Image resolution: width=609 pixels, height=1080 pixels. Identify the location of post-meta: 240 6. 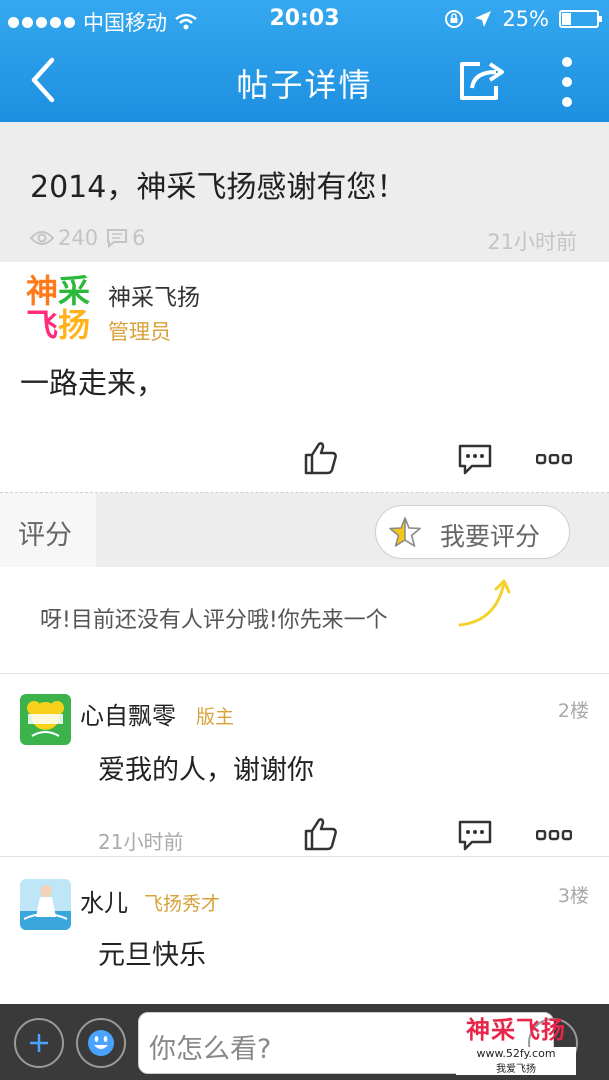
(87, 238).